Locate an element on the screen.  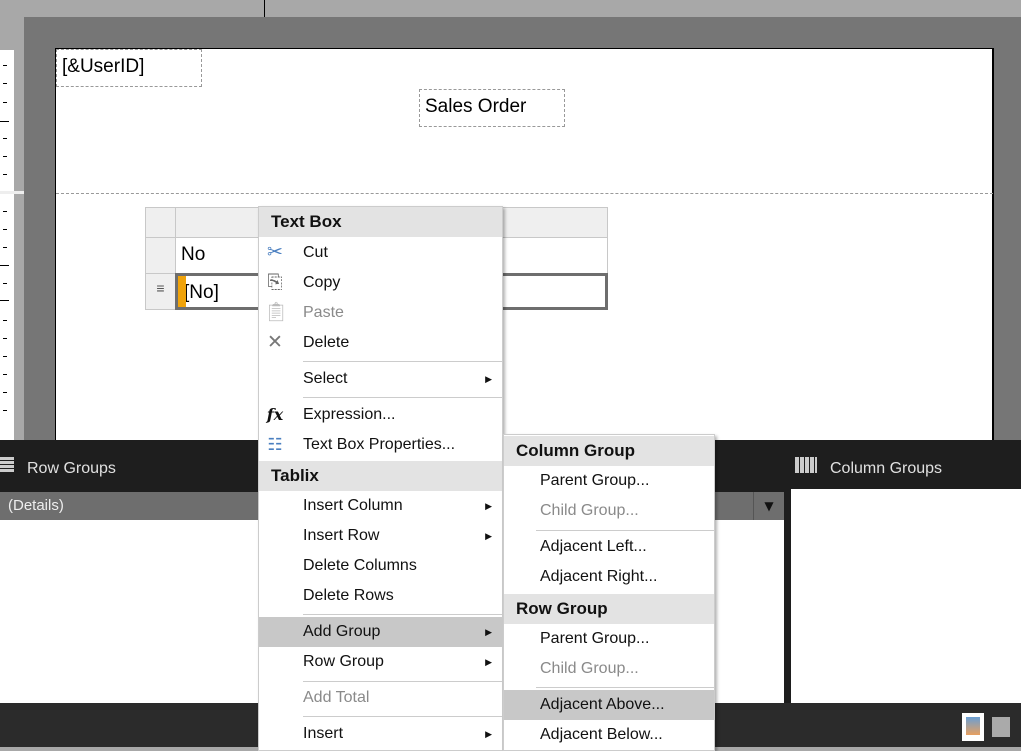
menu-item-select: Select ▶ is located at coordinates (380, 379).